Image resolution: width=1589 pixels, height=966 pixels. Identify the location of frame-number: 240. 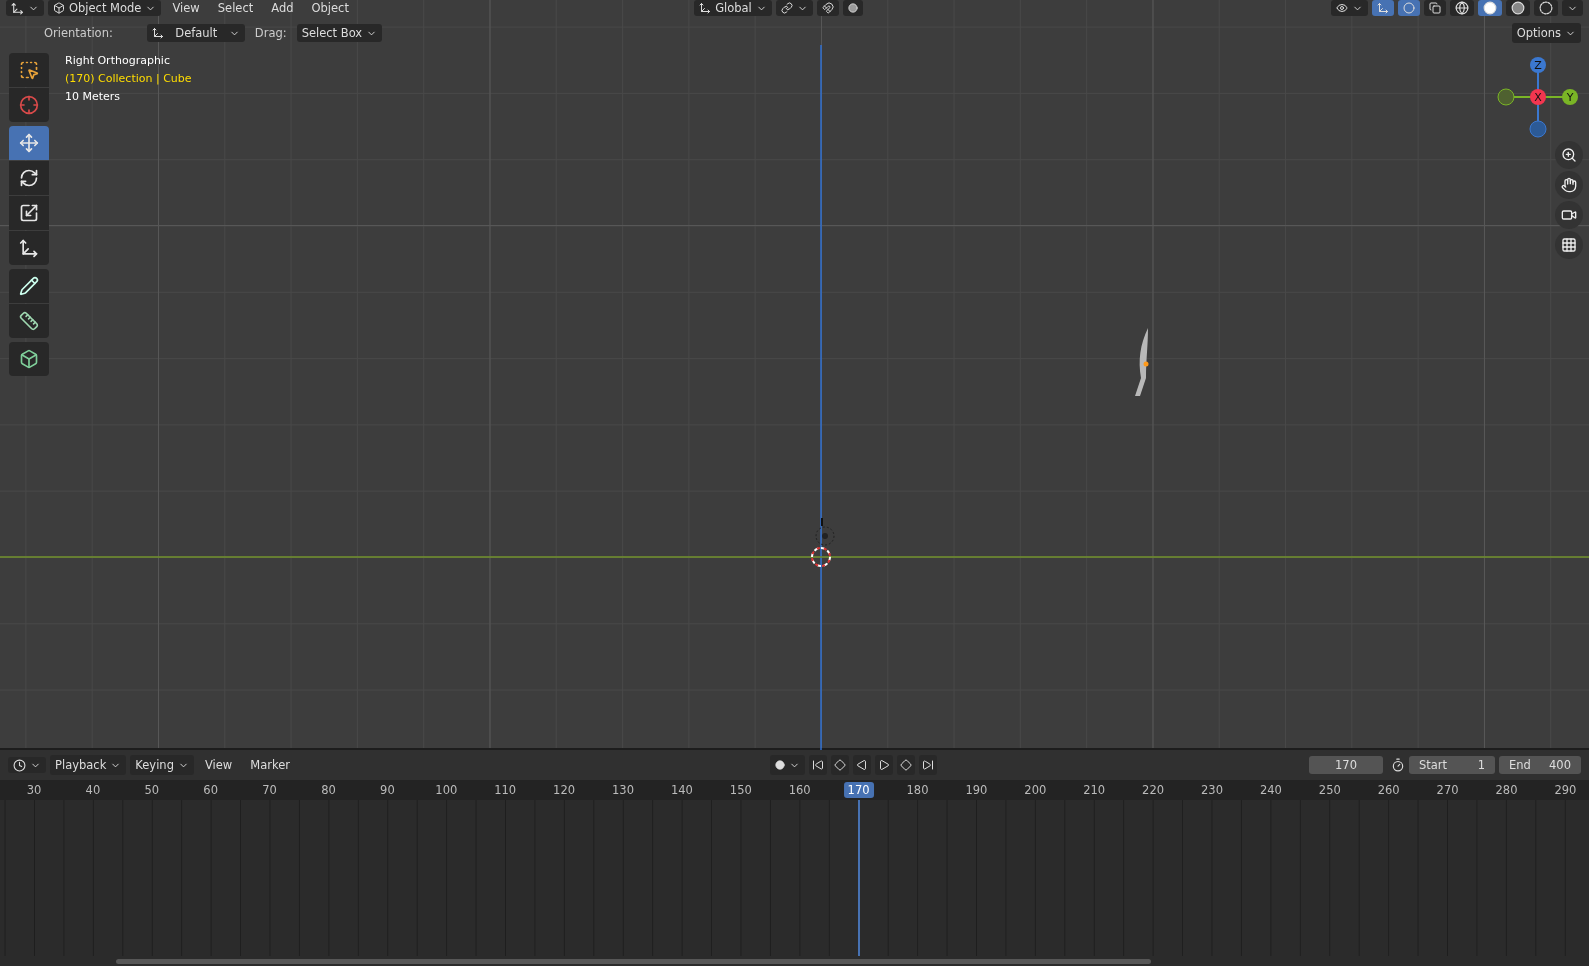
(1270, 790).